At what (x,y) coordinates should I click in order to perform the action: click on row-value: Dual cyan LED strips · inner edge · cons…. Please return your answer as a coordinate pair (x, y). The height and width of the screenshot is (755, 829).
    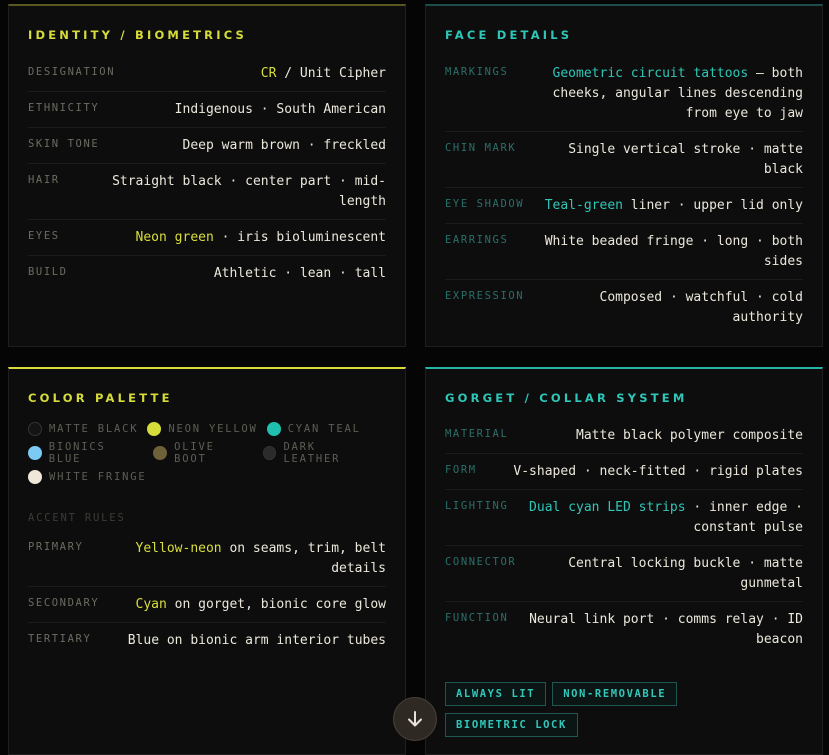
    Looking at the image, I should click on (655, 518).